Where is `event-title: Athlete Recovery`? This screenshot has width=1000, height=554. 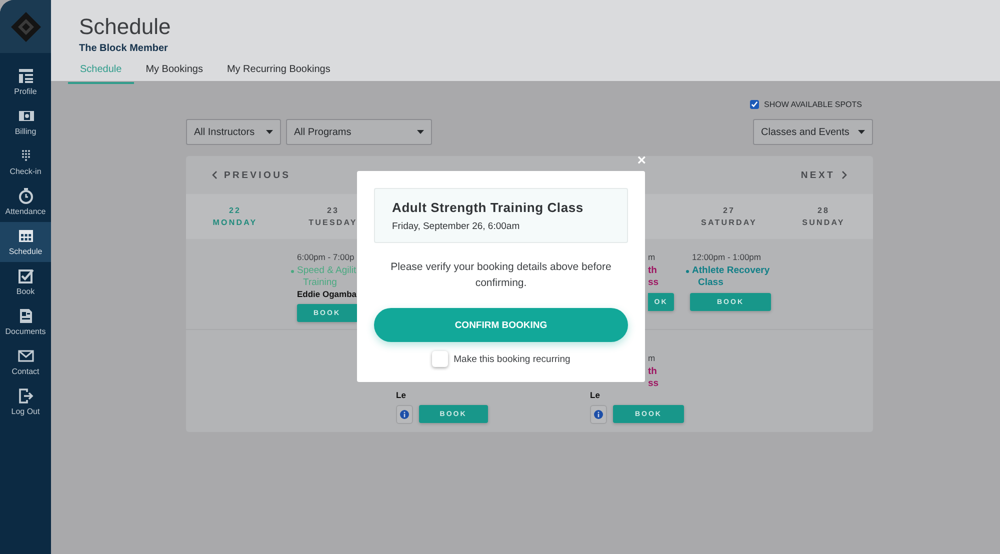
event-title: Athlete Recovery is located at coordinates (731, 271).